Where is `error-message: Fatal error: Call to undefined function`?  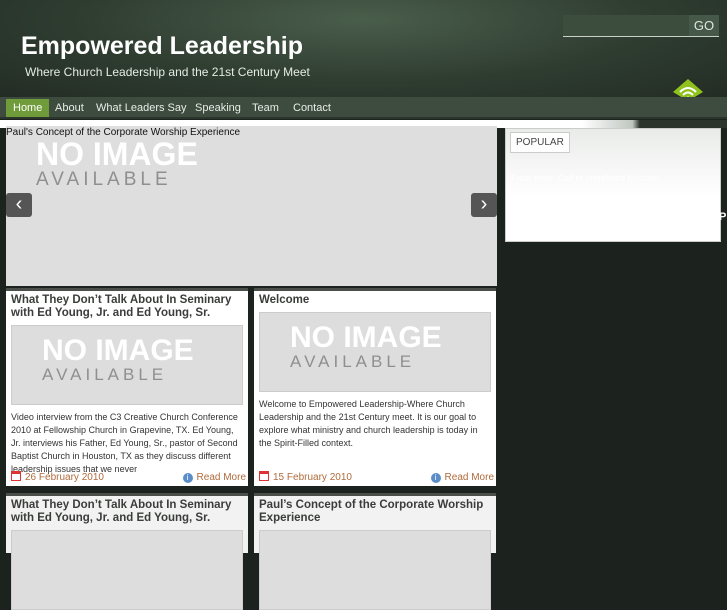
error-message: Fatal error: Call to undefined function is located at coordinates (585, 178).